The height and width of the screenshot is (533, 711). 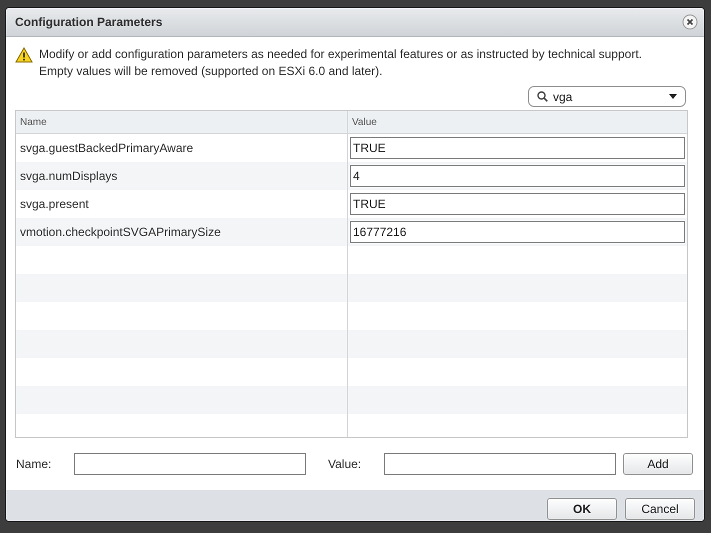 What do you see at coordinates (500, 464) in the screenshot?
I see `value-input-field` at bounding box center [500, 464].